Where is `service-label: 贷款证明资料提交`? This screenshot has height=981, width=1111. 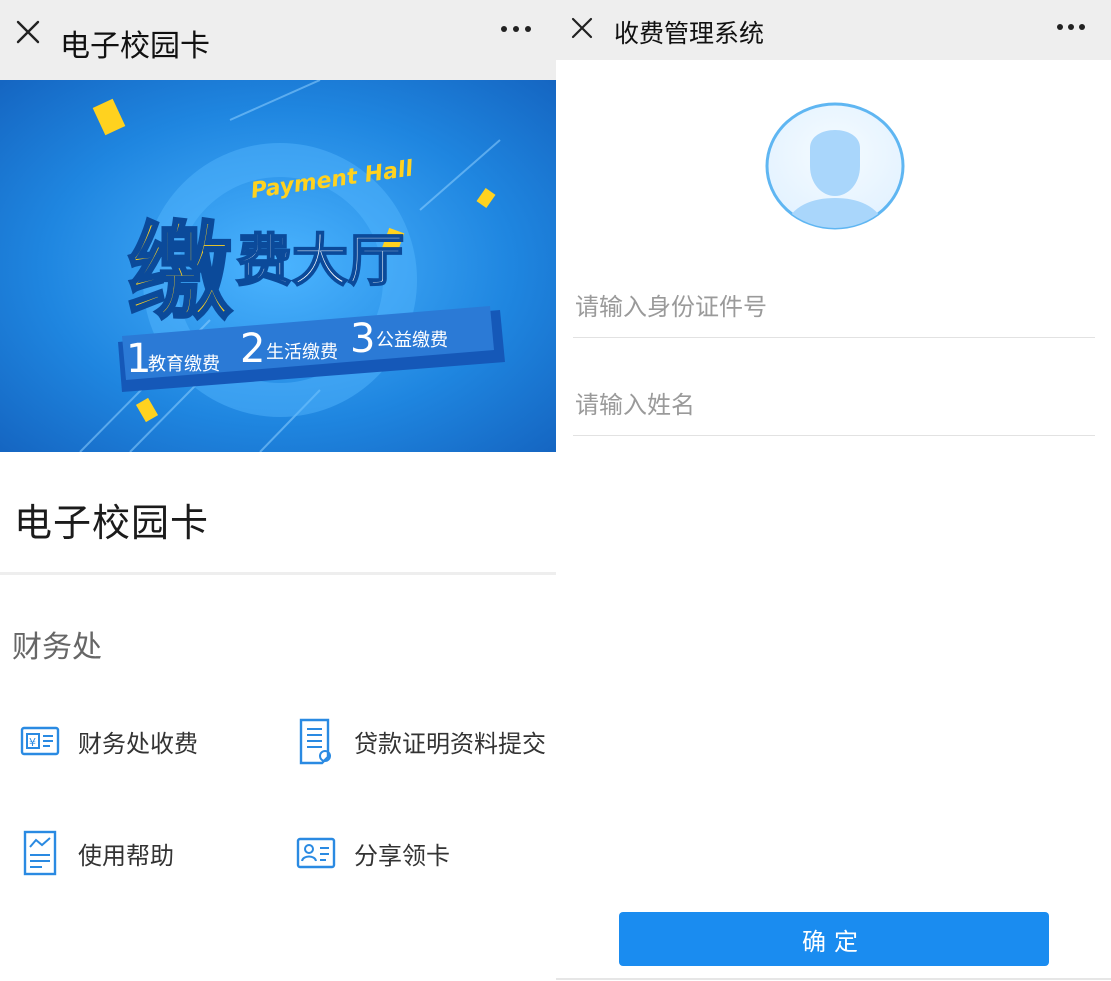 service-label: 贷款证明资料提交 is located at coordinates (450, 743).